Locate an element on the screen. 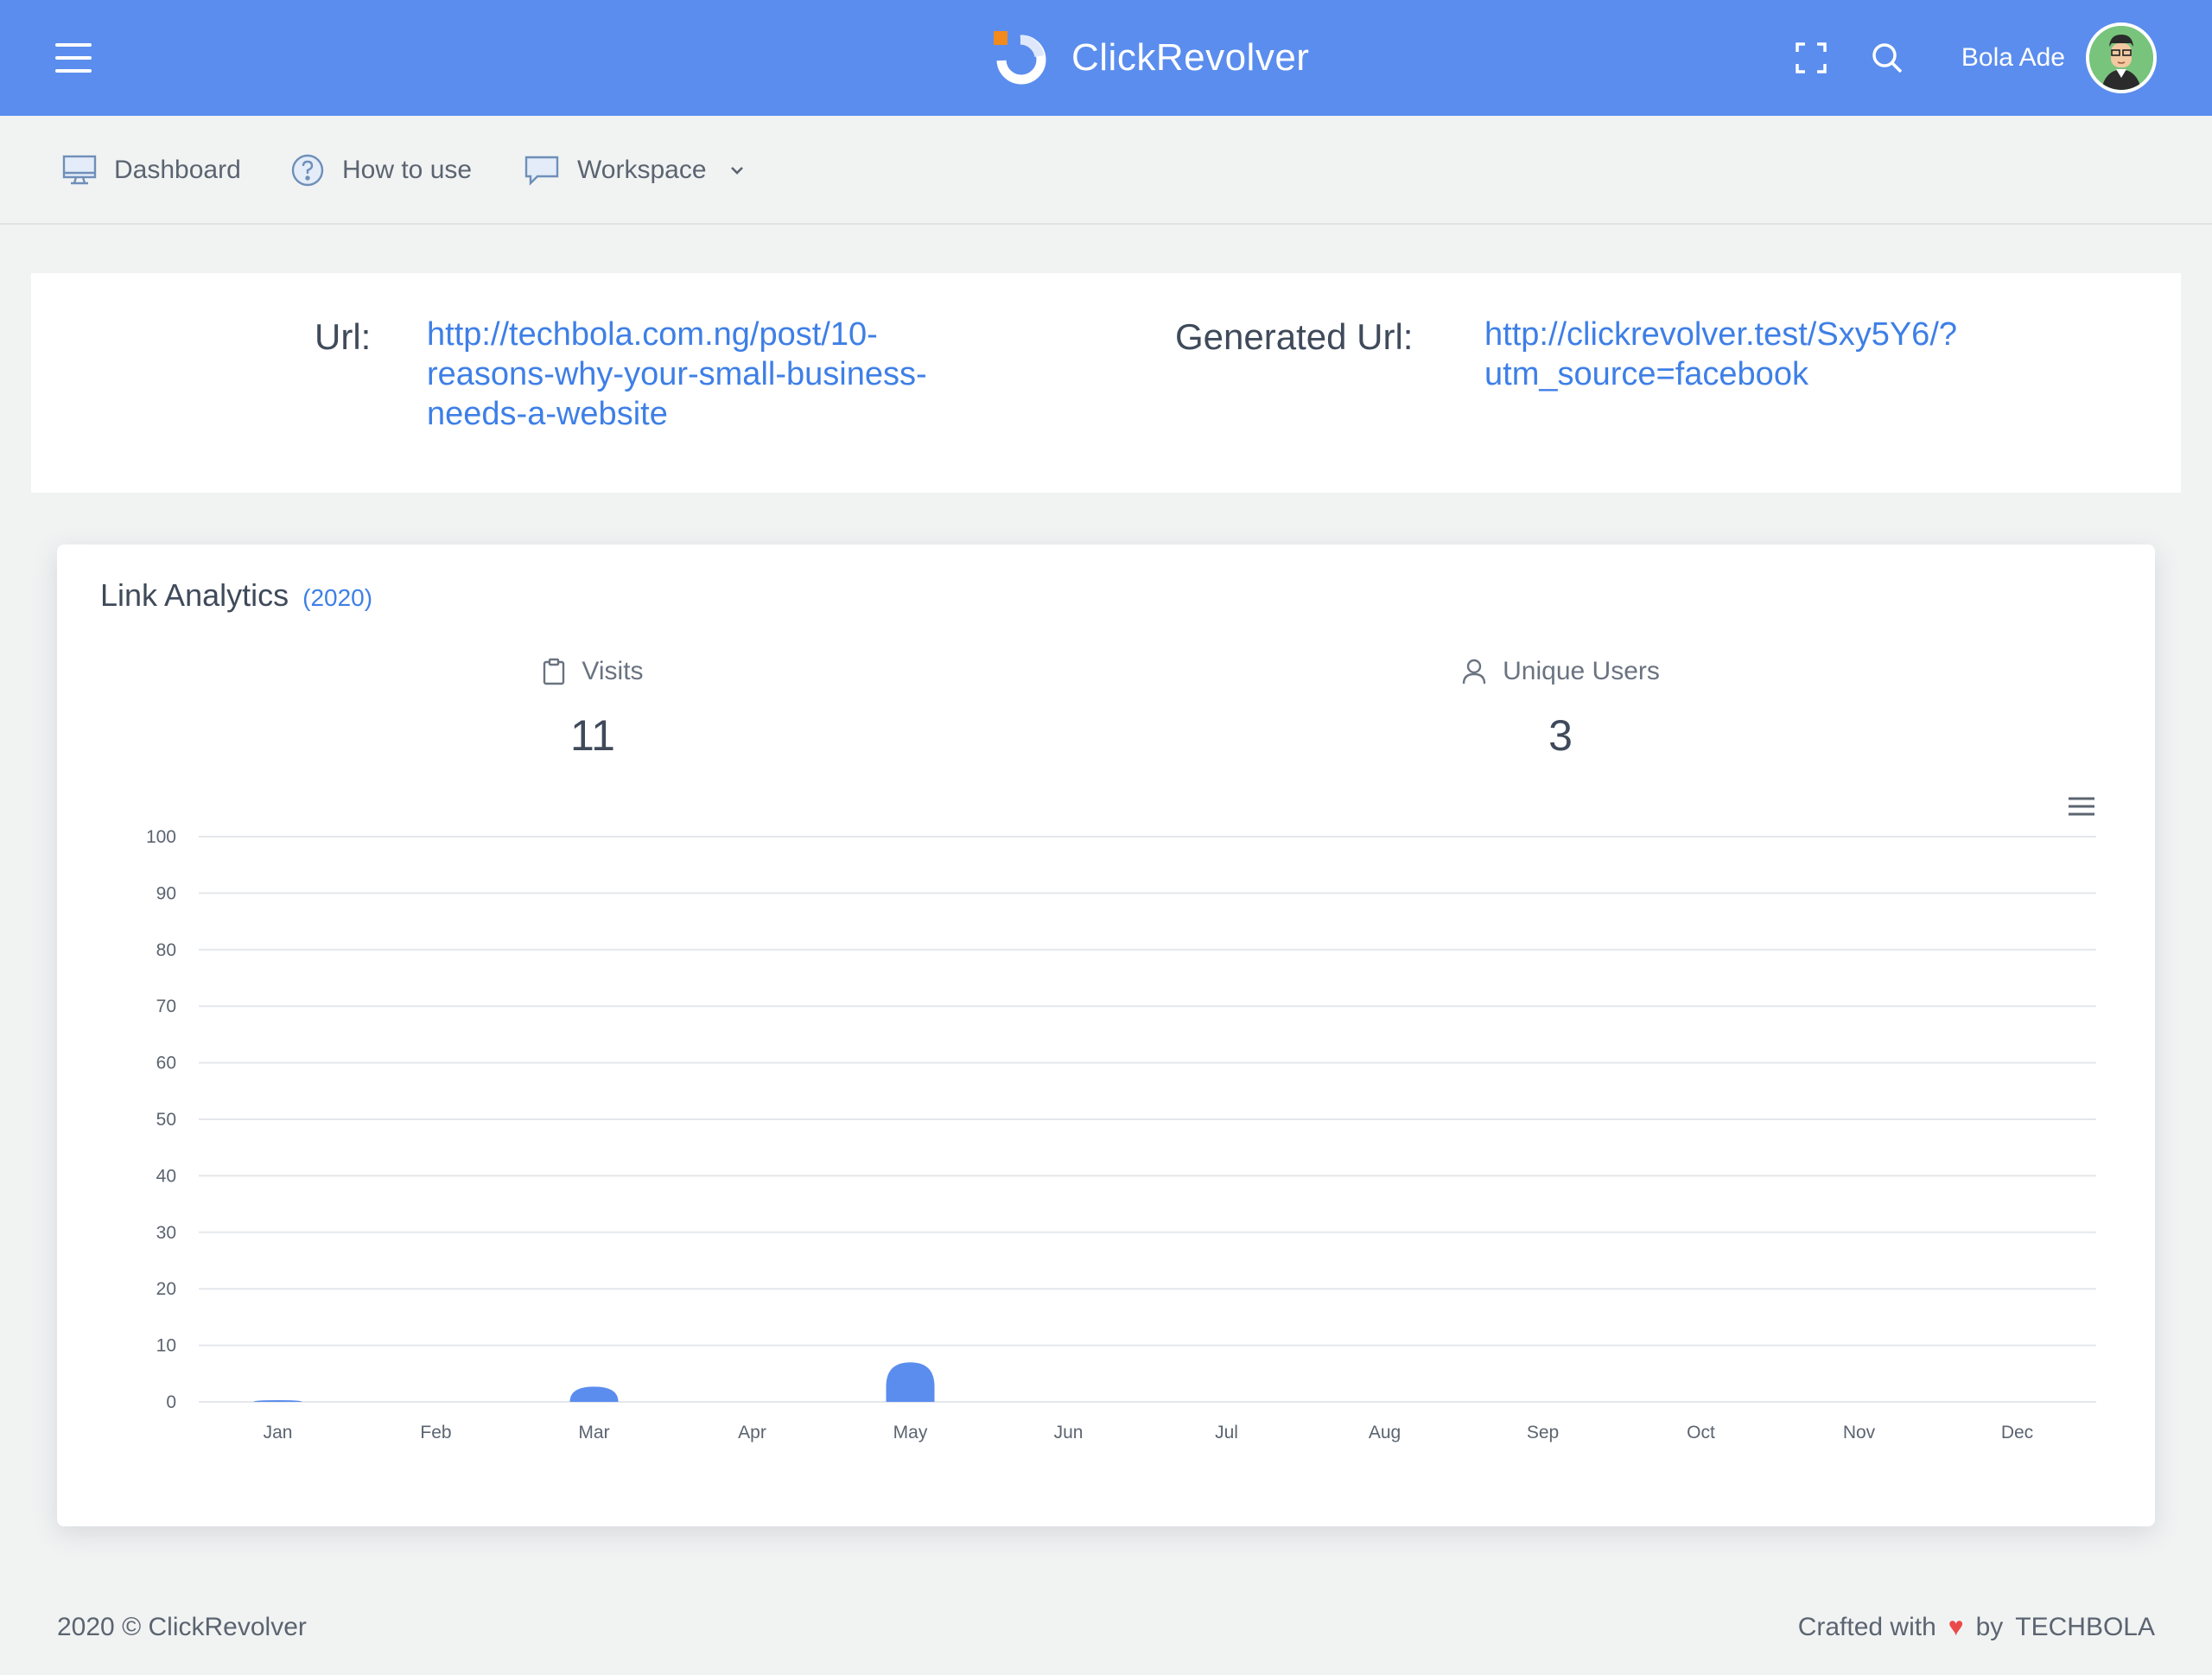 This screenshot has height=1675, width=2212. nav-bar: Dashboard How to use Workspace is located at coordinates (1106, 170).